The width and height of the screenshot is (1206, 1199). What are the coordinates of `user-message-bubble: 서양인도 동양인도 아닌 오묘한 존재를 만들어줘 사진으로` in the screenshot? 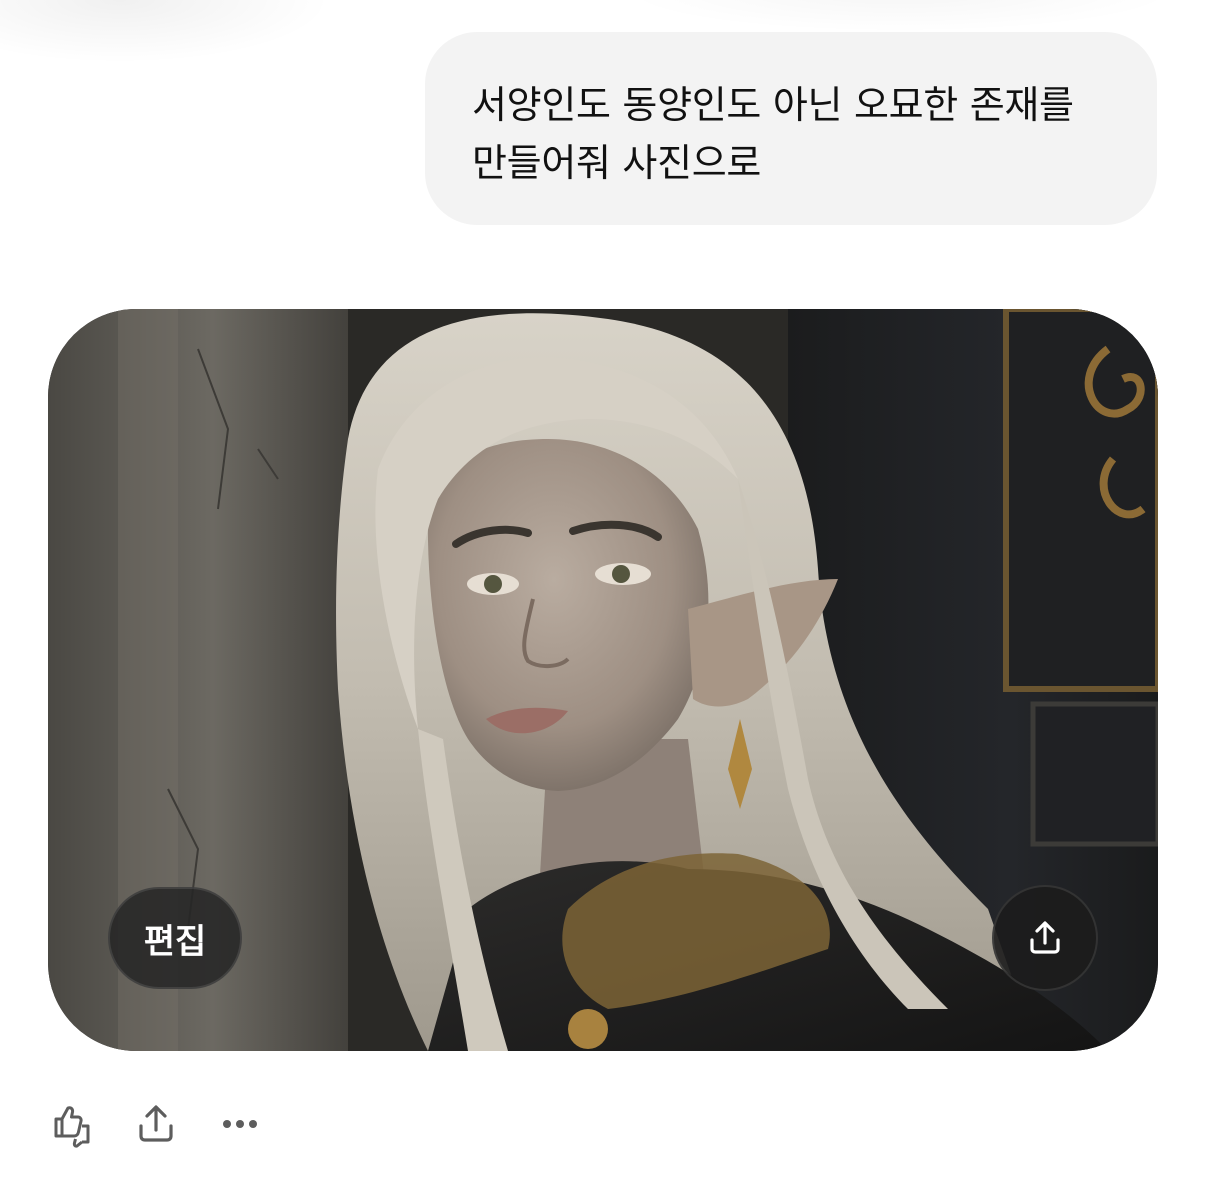 It's located at (791, 128).